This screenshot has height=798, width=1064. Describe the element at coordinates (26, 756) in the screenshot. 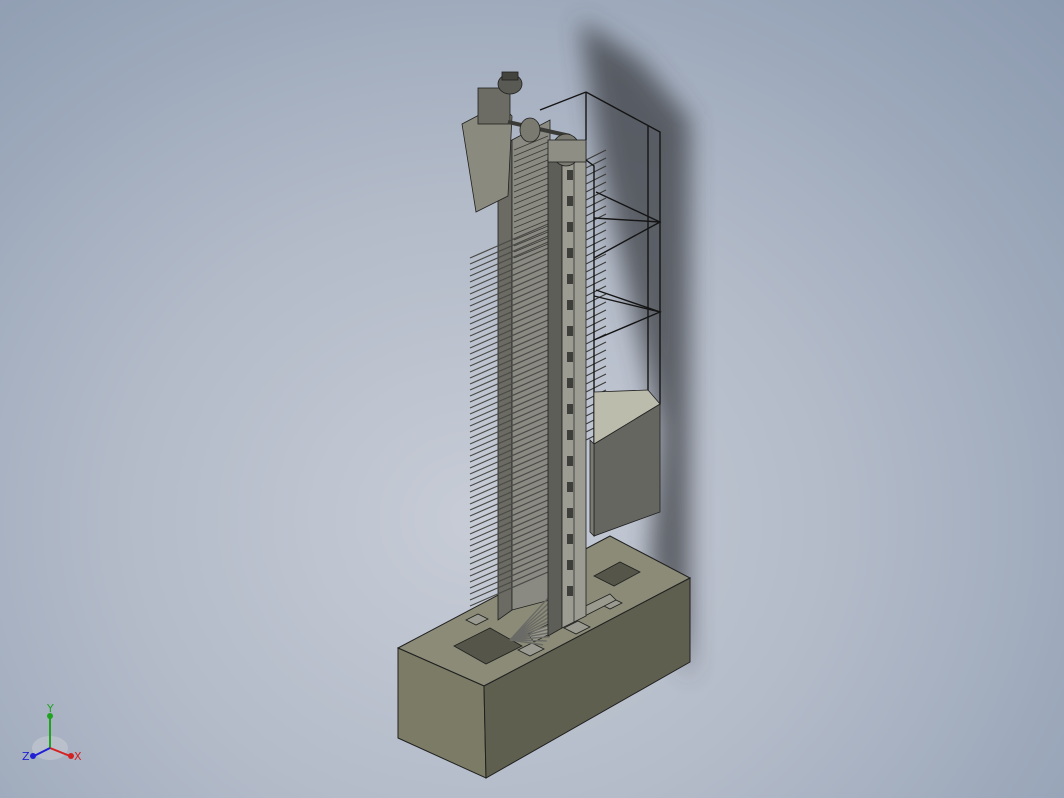

I see `triad-z-label: Z` at that location.